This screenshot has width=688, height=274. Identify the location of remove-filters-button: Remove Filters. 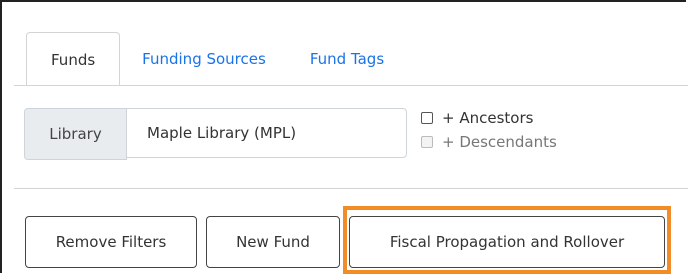
(111, 242).